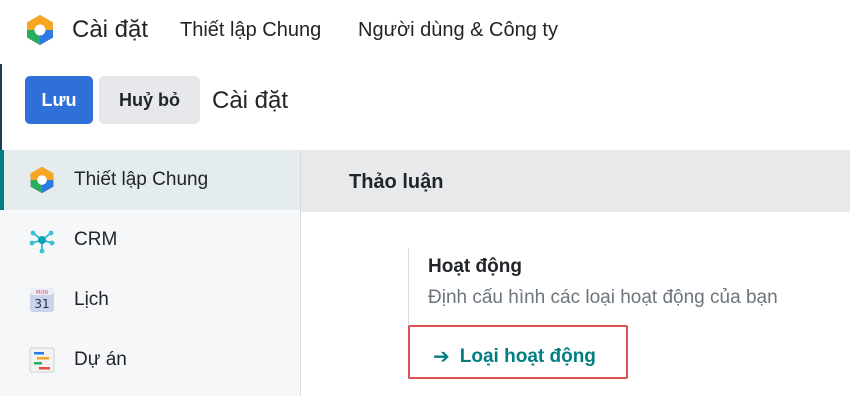 The width and height of the screenshot is (850, 396). Describe the element at coordinates (150, 300) in the screenshot. I see `sidebar-item-calendar: MON 31 Lịch` at that location.